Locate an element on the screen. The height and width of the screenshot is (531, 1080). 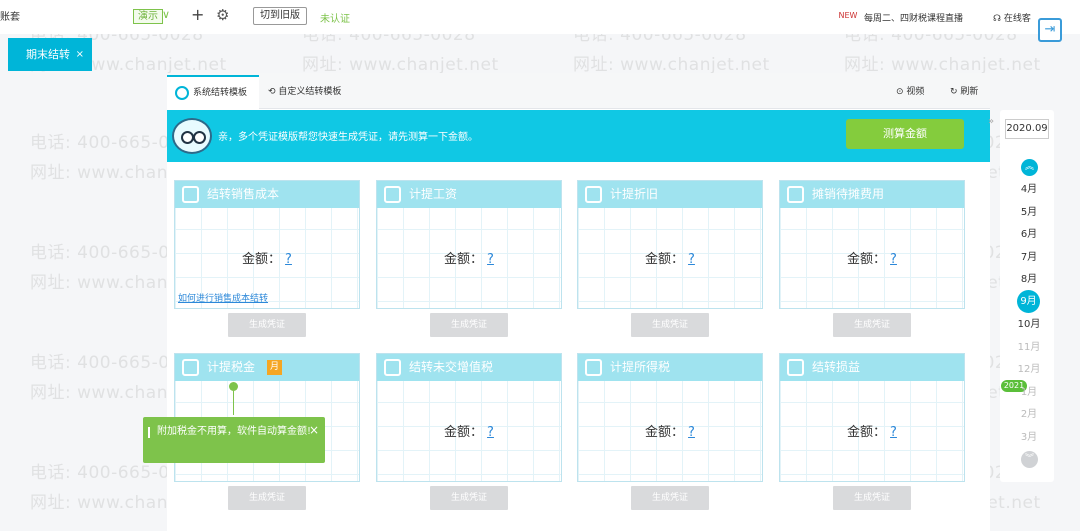
calculator-icon is located at coordinates (593, 367).